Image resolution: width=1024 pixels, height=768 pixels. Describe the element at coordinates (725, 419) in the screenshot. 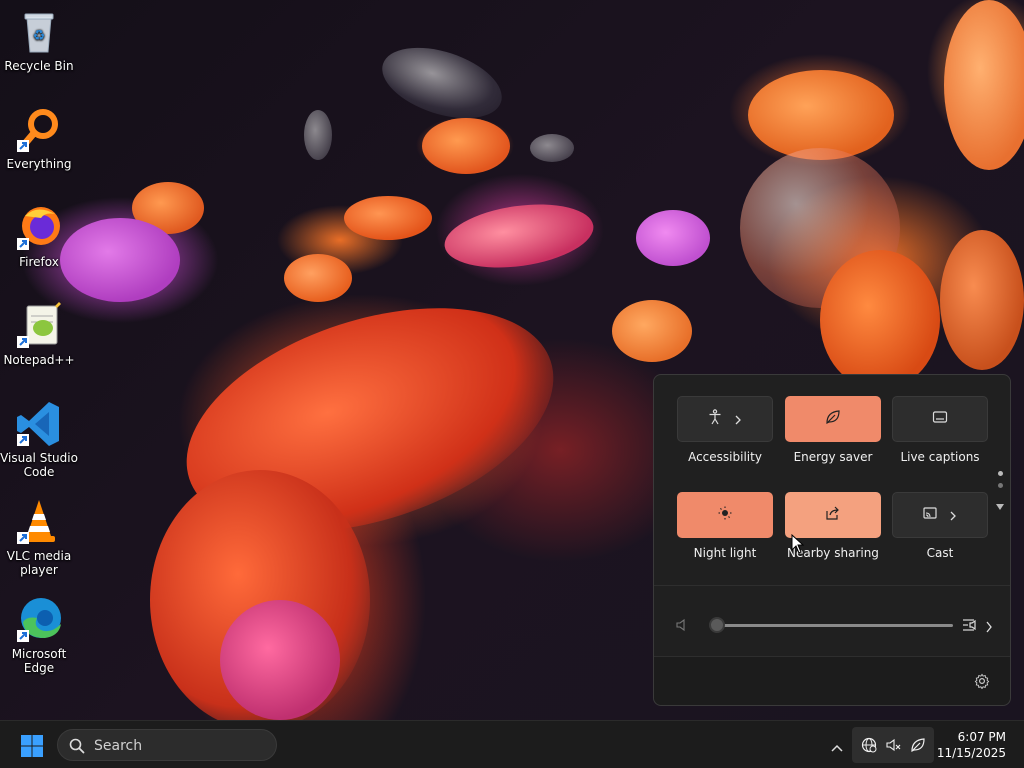

I see `tile-accessibility-button` at that location.